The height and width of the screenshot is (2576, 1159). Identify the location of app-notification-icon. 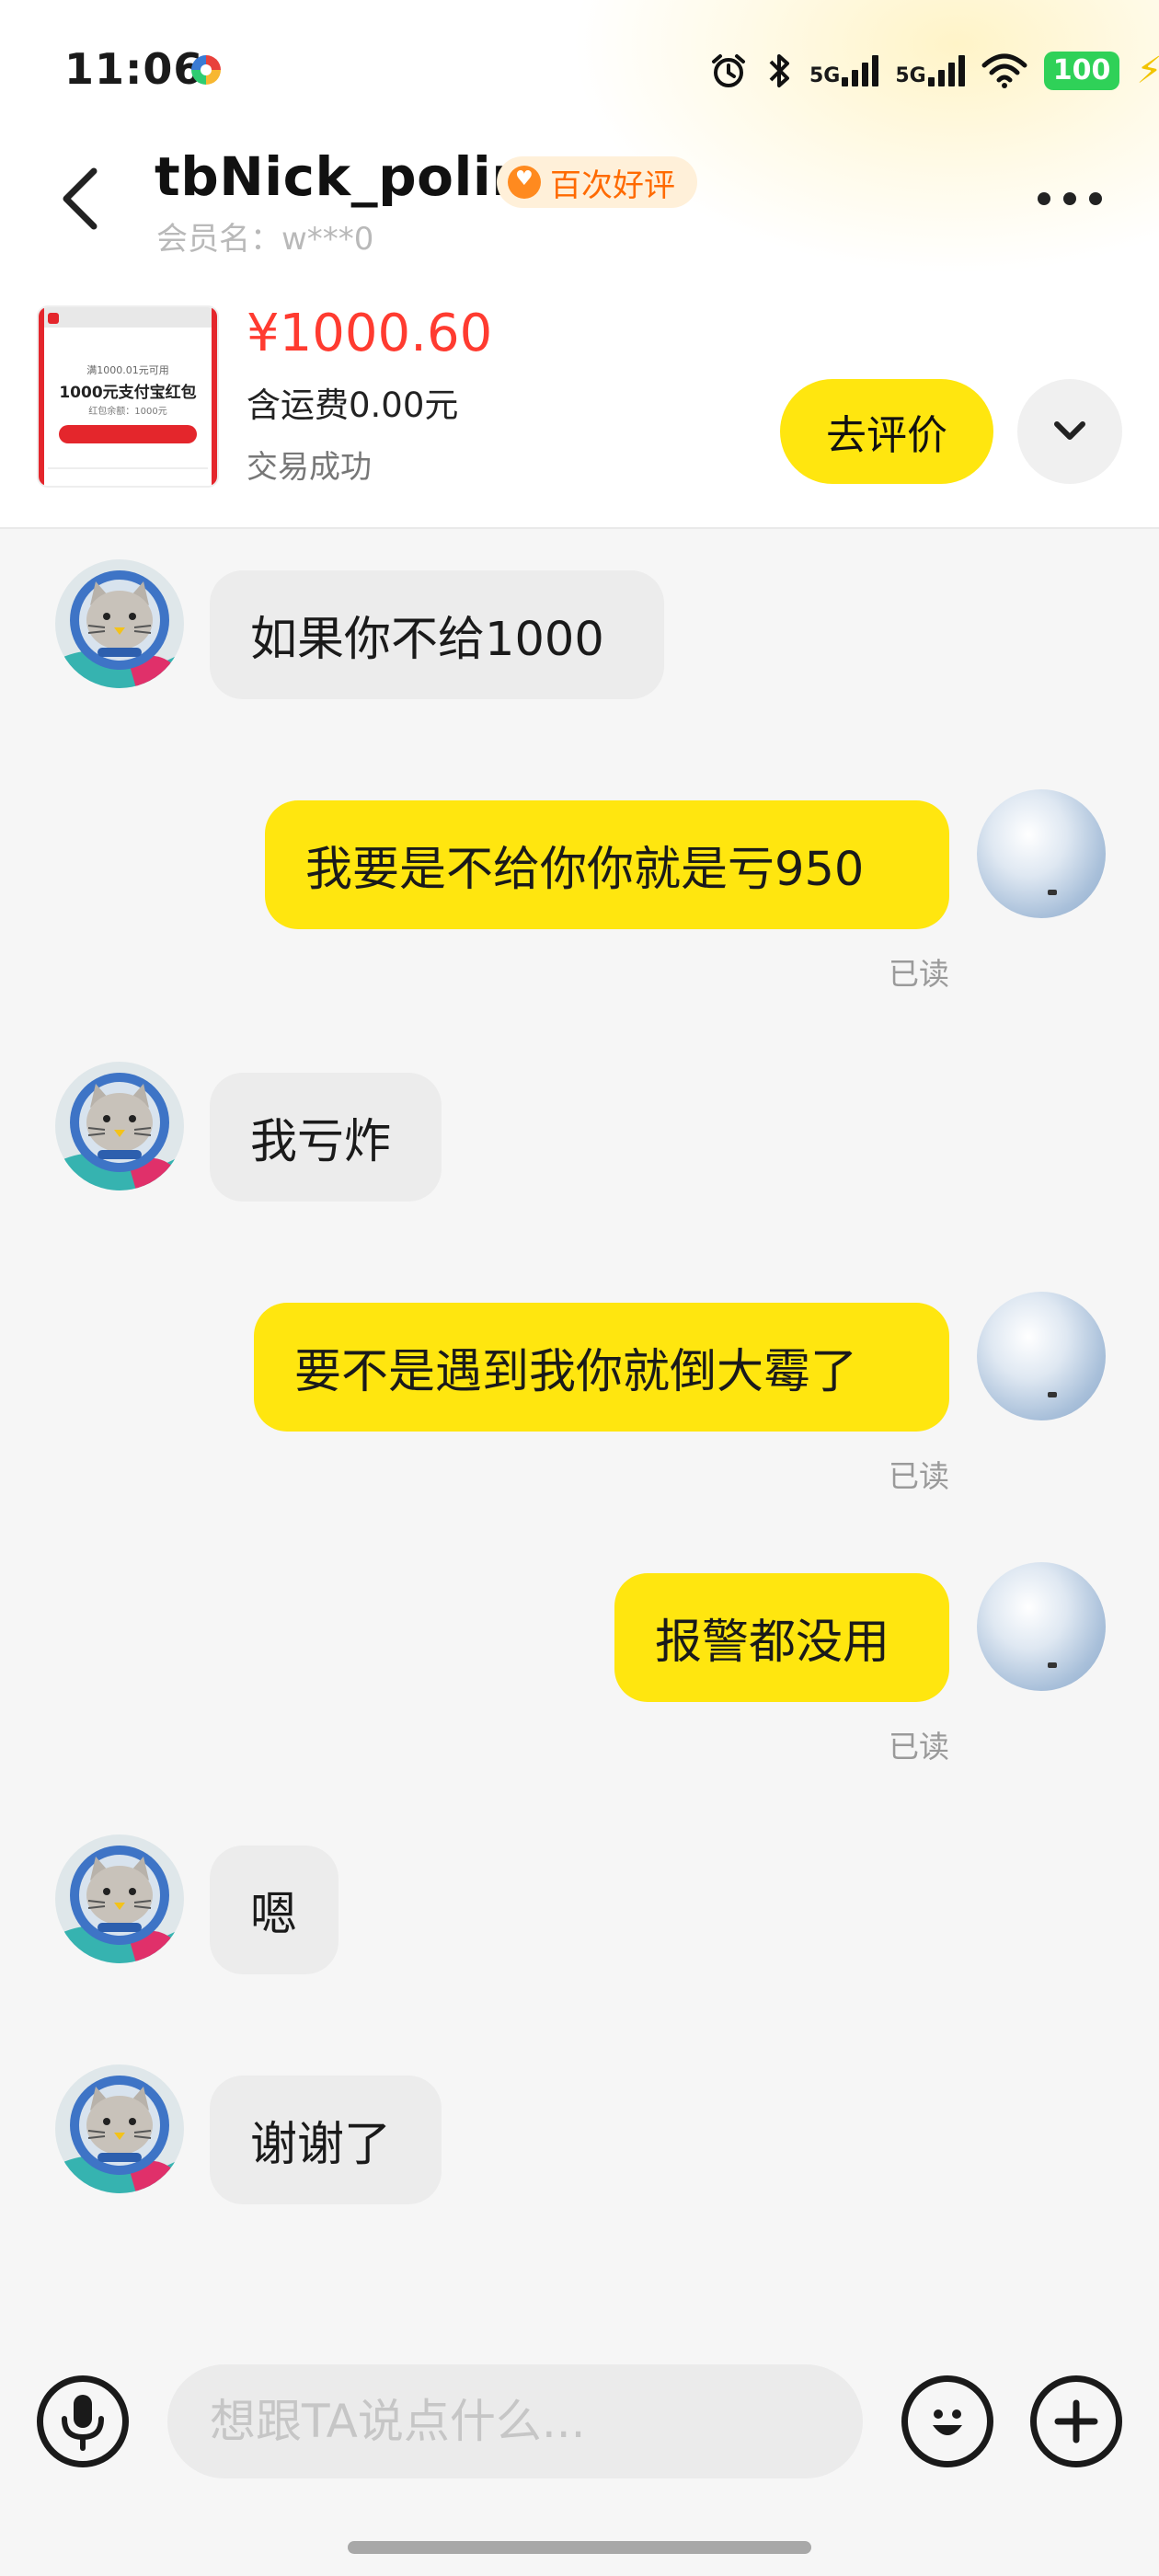
(206, 70).